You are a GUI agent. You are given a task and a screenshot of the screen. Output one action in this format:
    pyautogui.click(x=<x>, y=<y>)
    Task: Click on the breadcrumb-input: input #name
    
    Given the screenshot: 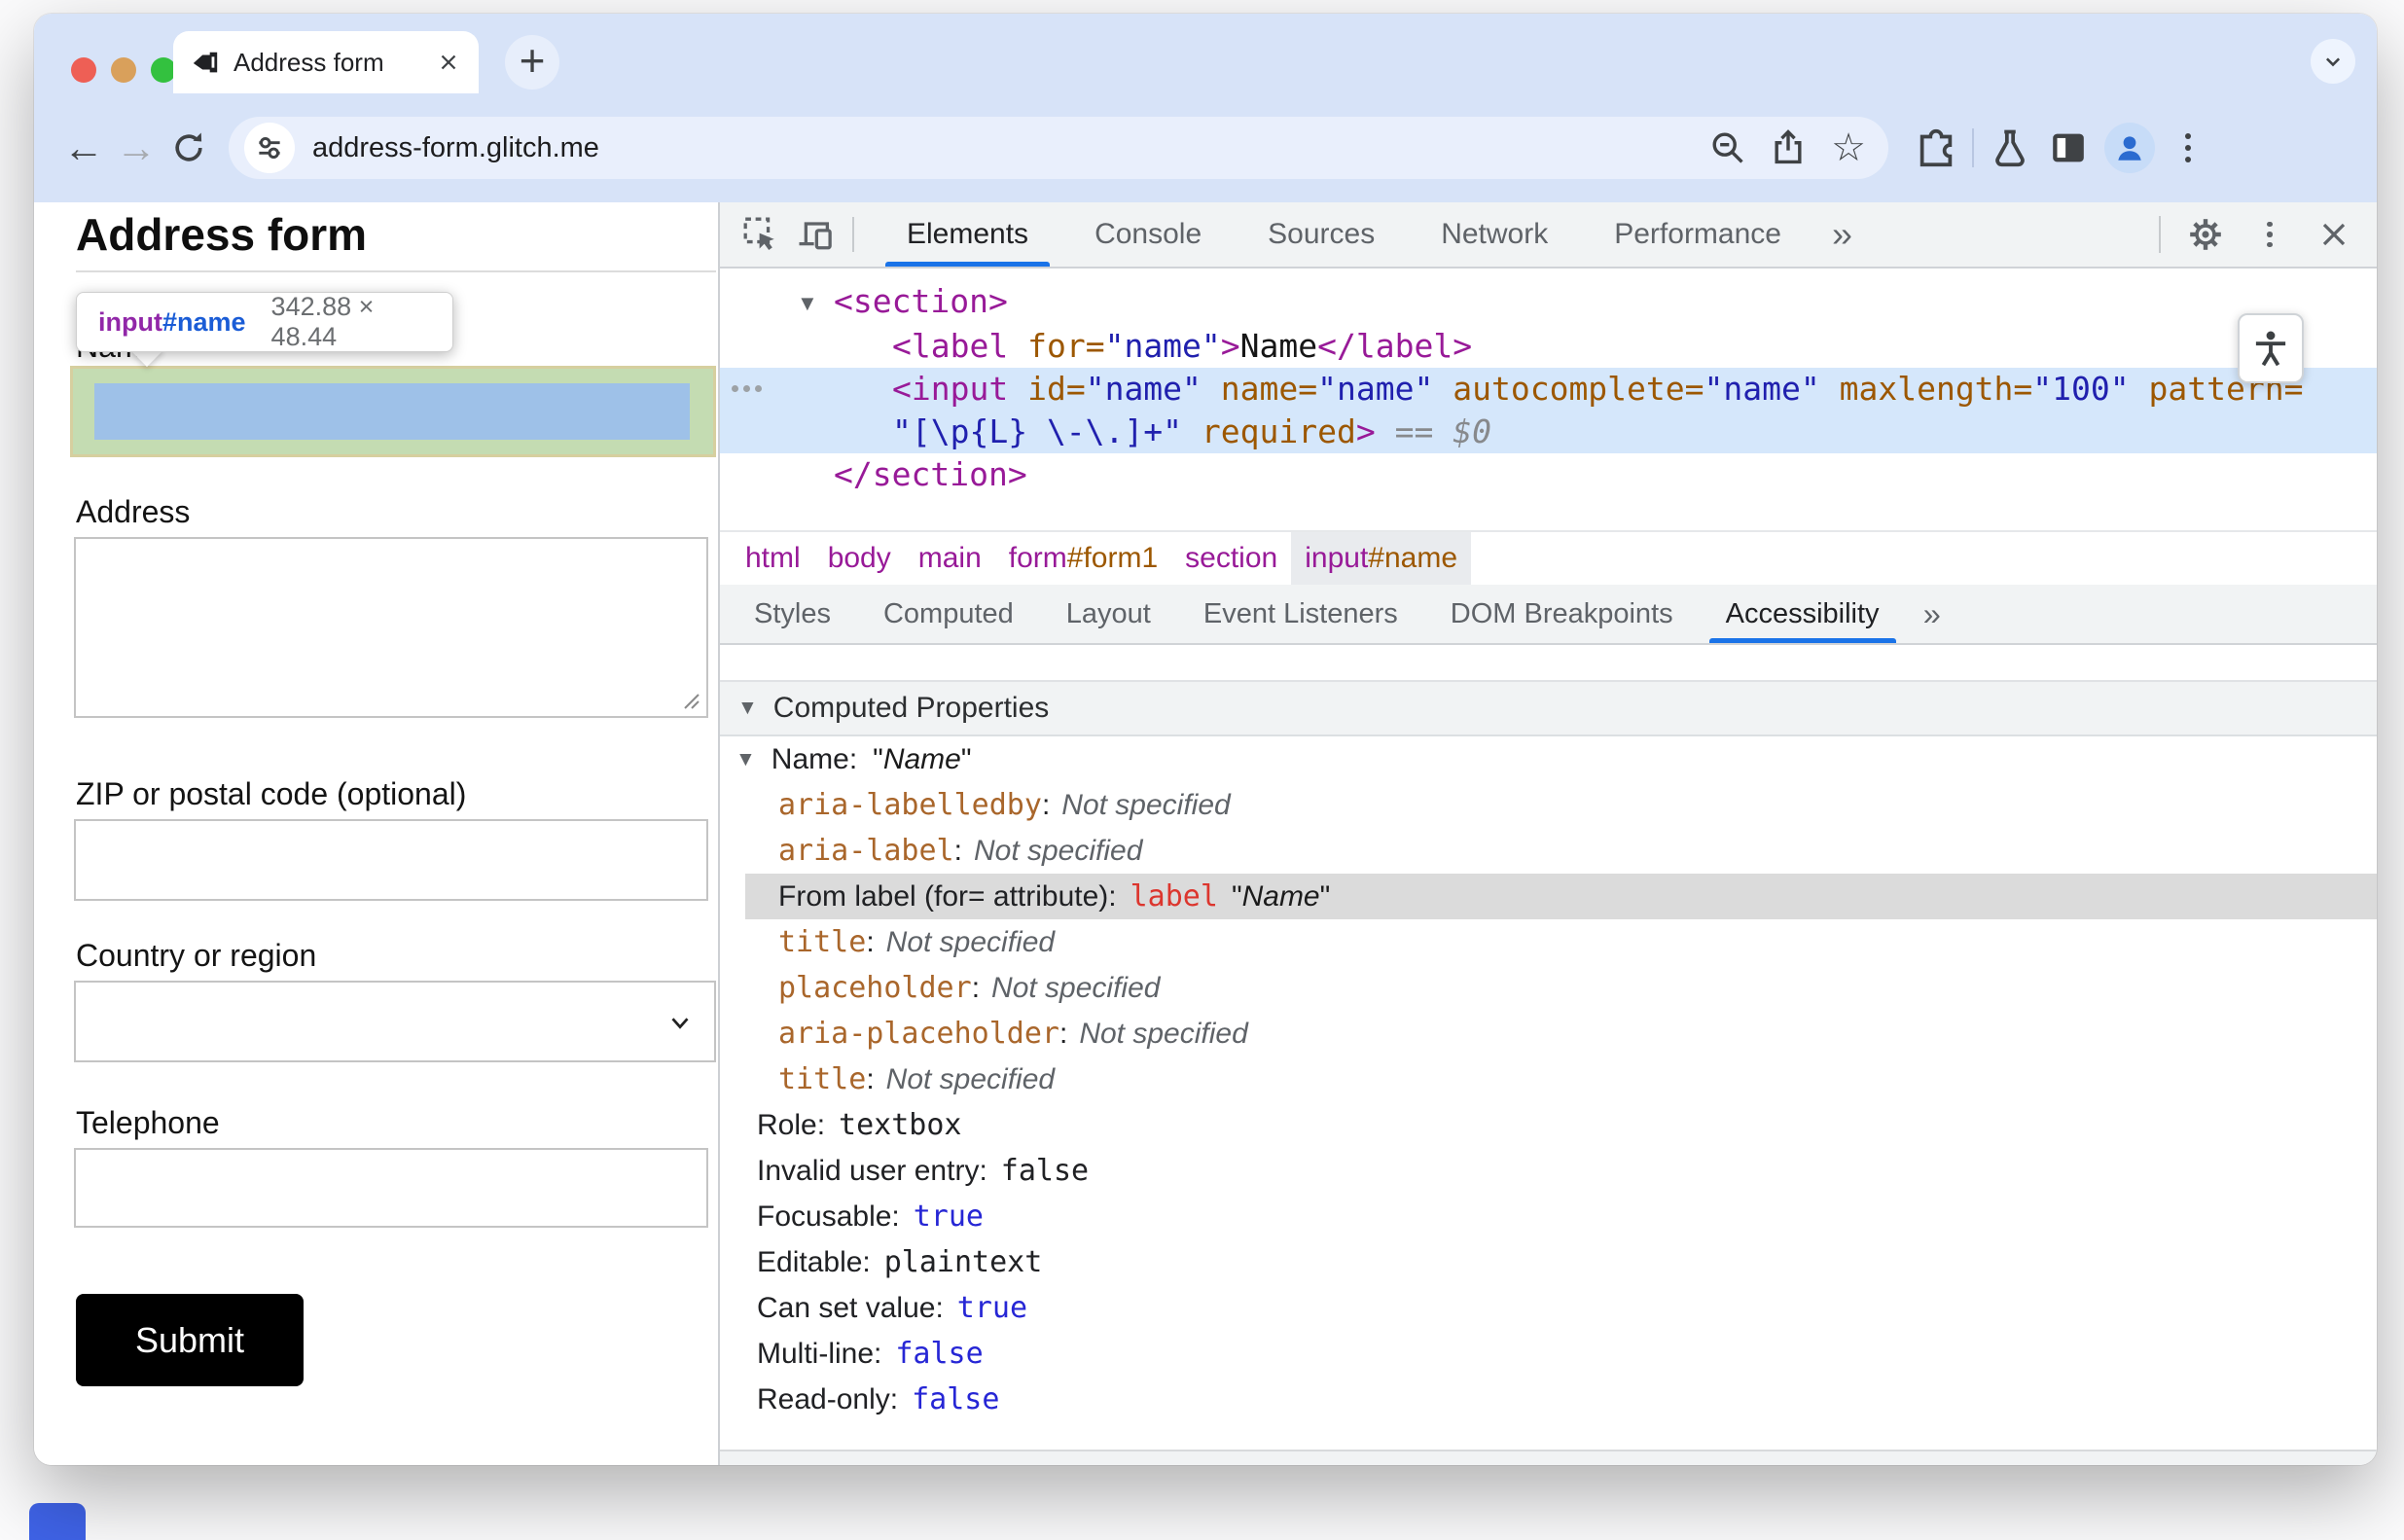 What is the action you would take?
    pyautogui.click(x=1381, y=558)
    